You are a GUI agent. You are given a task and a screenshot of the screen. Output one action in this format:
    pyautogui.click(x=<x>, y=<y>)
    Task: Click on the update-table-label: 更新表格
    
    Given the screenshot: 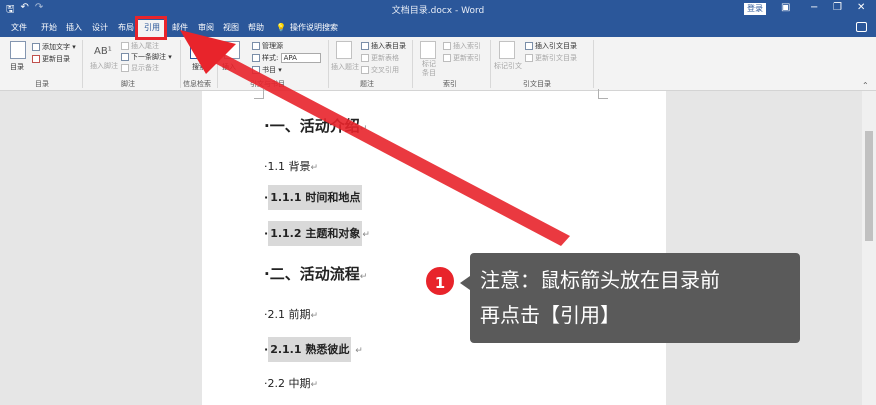 What is the action you would take?
    pyautogui.click(x=385, y=58)
    